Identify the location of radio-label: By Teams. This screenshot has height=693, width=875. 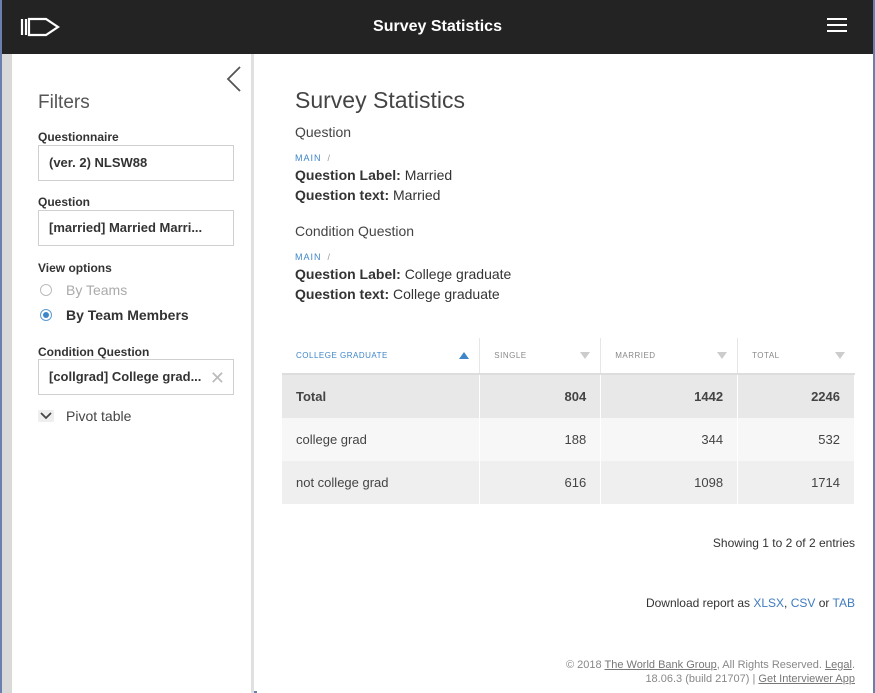
(97, 290).